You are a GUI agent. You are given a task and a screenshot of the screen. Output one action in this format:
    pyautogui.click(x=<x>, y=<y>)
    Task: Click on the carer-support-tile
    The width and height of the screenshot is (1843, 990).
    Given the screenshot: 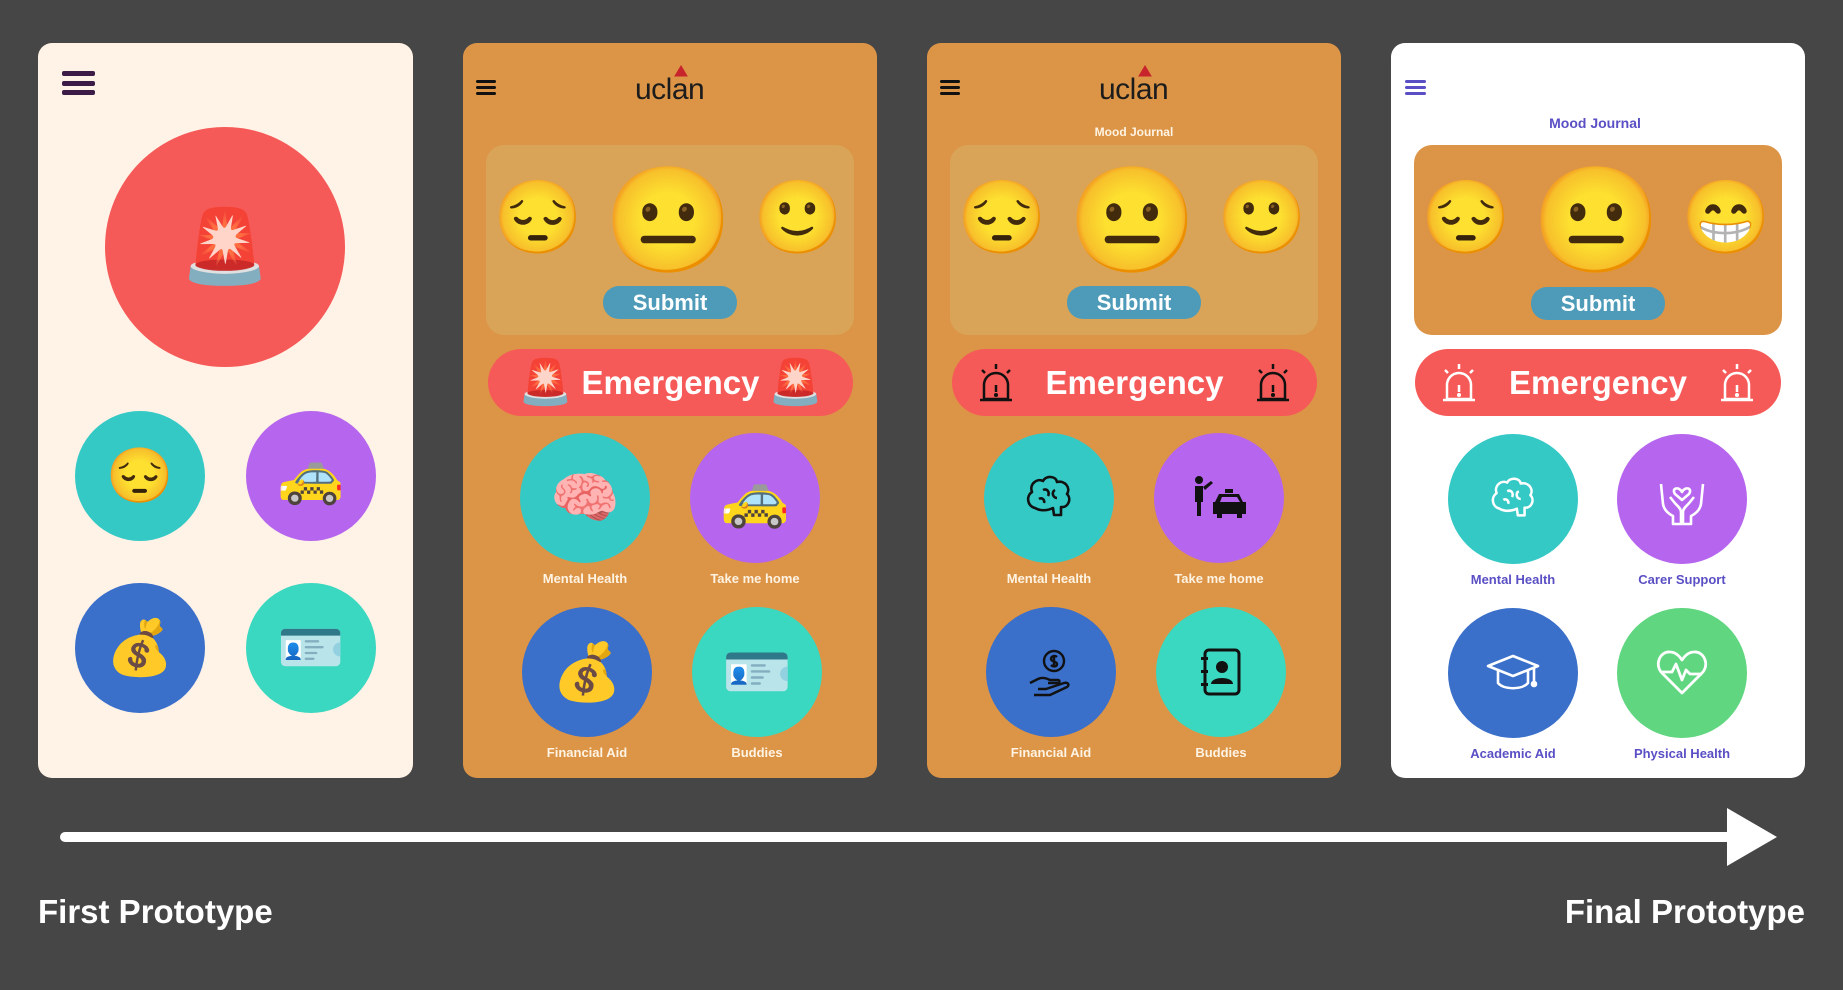 What is the action you would take?
    pyautogui.click(x=1682, y=499)
    